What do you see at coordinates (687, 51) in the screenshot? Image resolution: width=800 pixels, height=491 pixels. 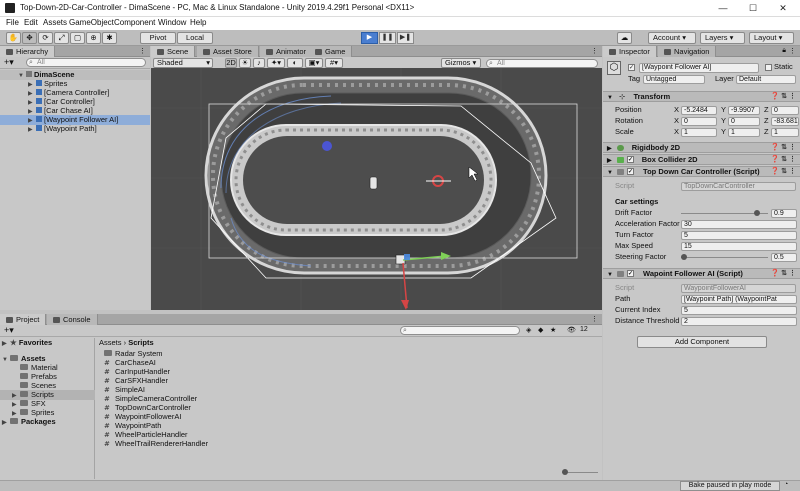 I see `tab-navigation: Navigation` at bounding box center [687, 51].